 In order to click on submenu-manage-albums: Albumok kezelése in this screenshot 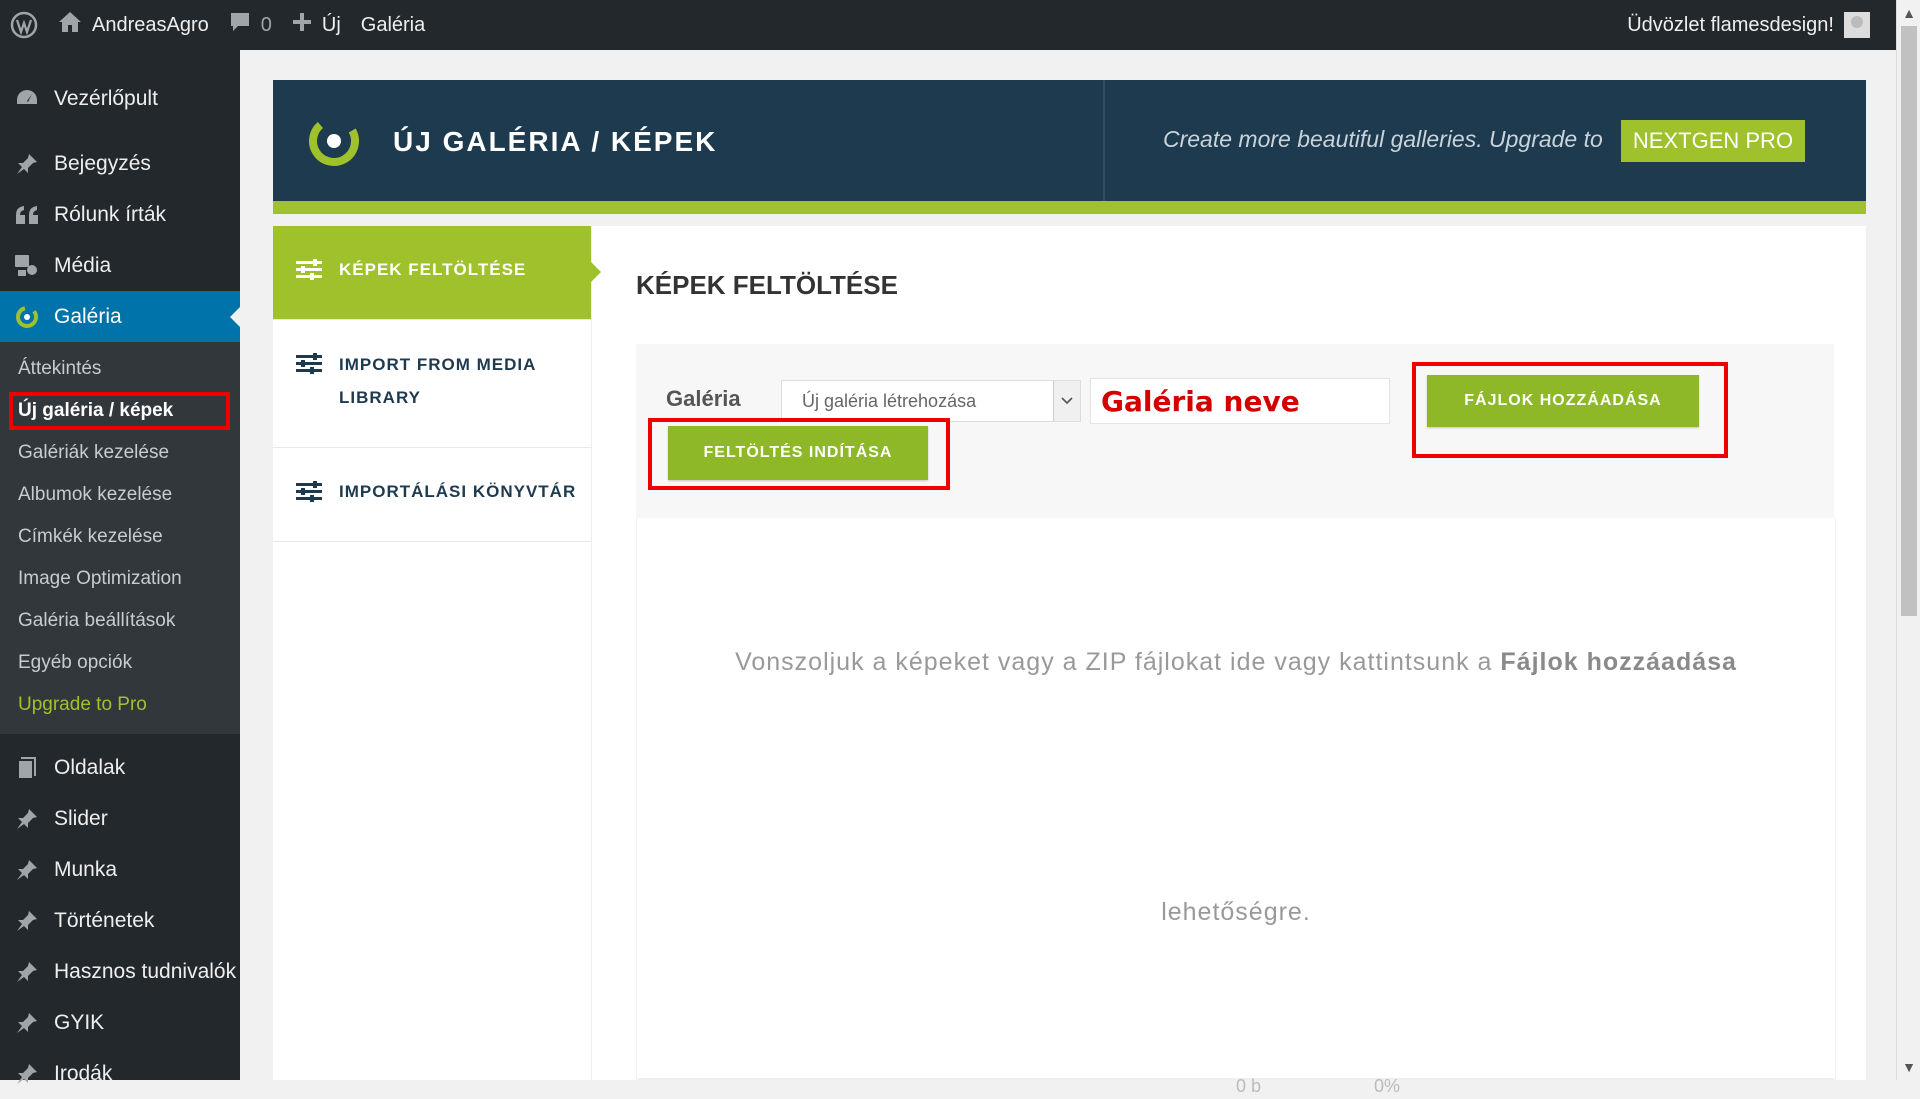, I will do `click(120, 495)`.